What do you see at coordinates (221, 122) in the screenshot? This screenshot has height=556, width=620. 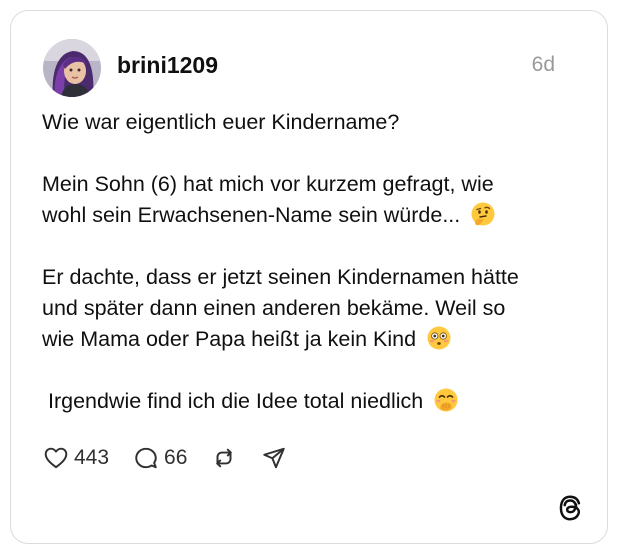 I see `post-line: Wie war eigentlich euer Kindername?` at bounding box center [221, 122].